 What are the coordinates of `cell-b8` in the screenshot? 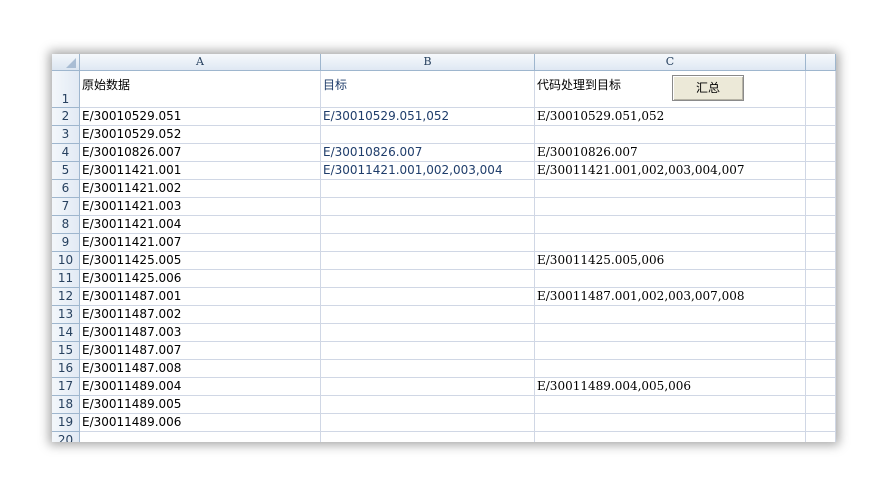 It's located at (428, 225).